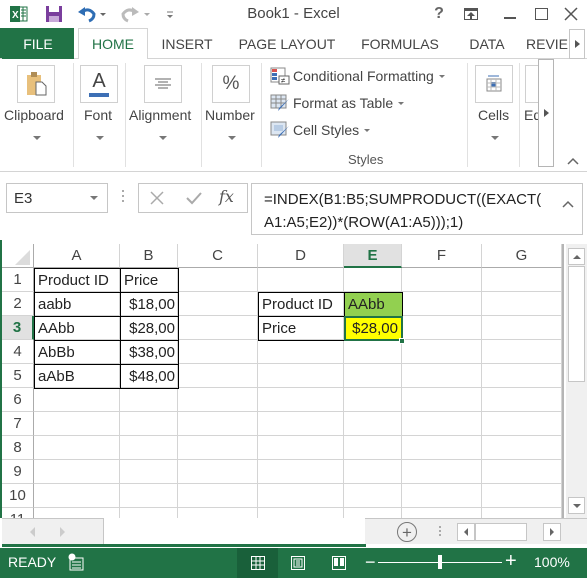 This screenshot has width=587, height=578. Describe the element at coordinates (94, 198) in the screenshot. I see `name-box-dropdown-icon` at that location.